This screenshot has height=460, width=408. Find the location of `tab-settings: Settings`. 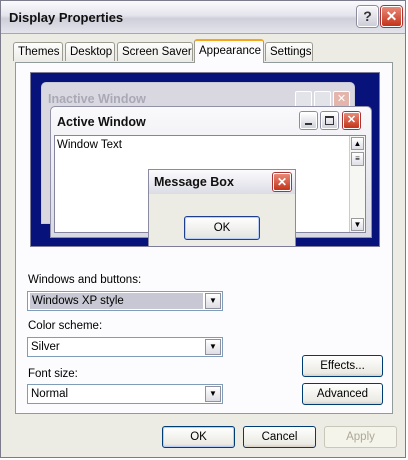

tab-settings: Settings is located at coordinates (289, 51).